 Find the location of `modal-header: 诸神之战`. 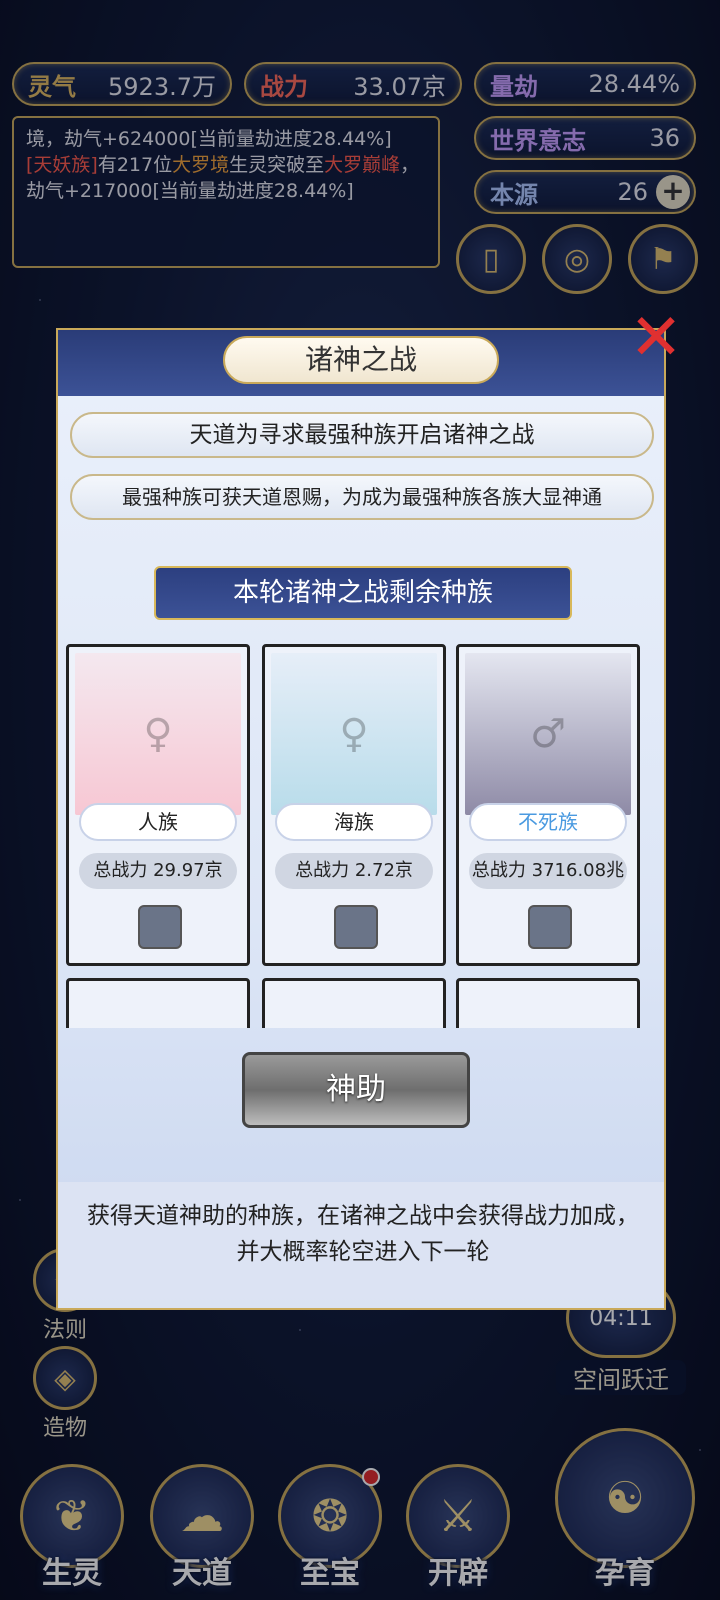

modal-header: 诸神之战 is located at coordinates (361, 363).